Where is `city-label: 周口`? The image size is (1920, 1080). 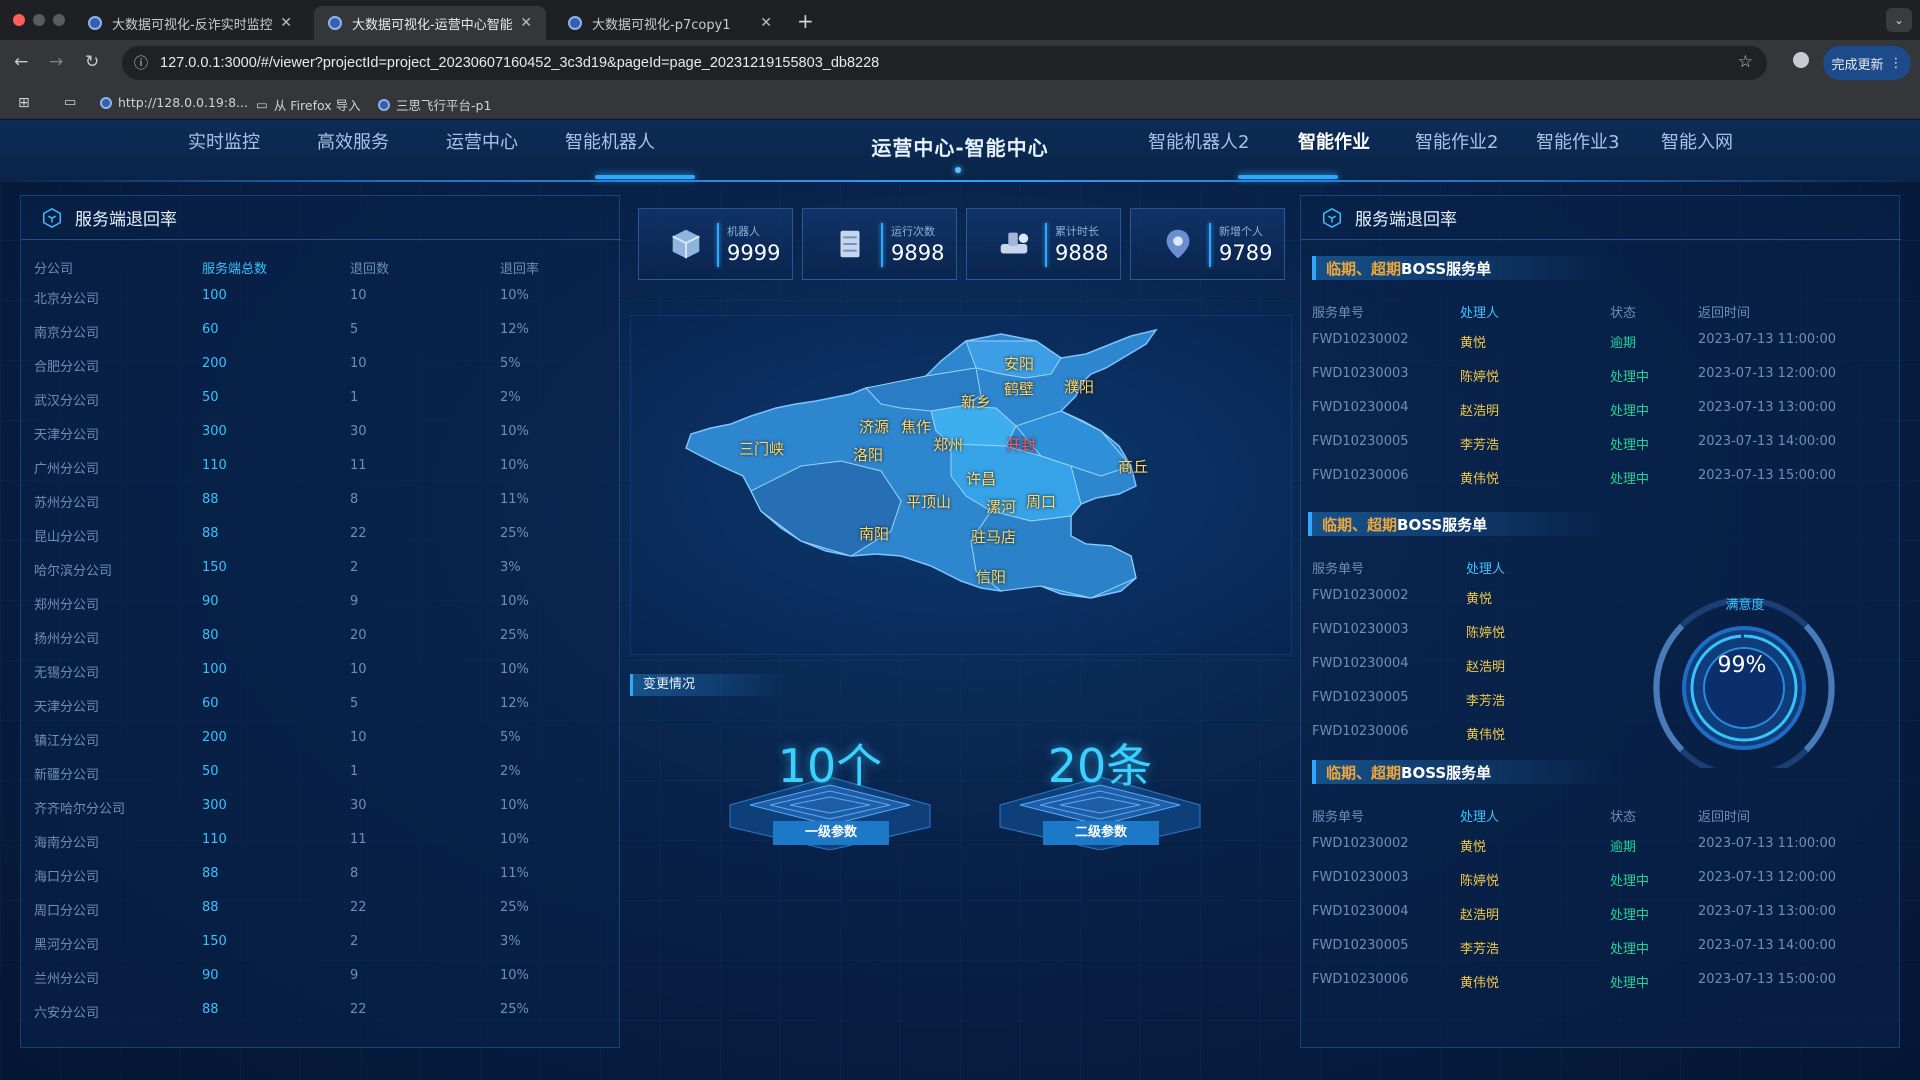 city-label: 周口 is located at coordinates (1041, 501).